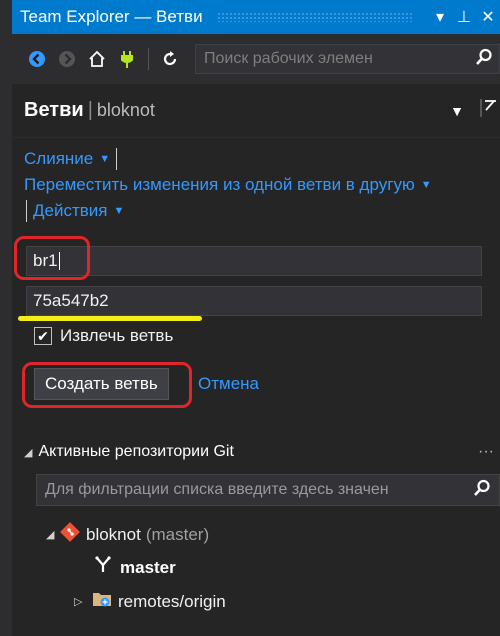 This screenshot has width=500, height=636. What do you see at coordinates (111, 16) in the screenshot?
I see `window-title: Team Explorer — Ветви` at bounding box center [111, 16].